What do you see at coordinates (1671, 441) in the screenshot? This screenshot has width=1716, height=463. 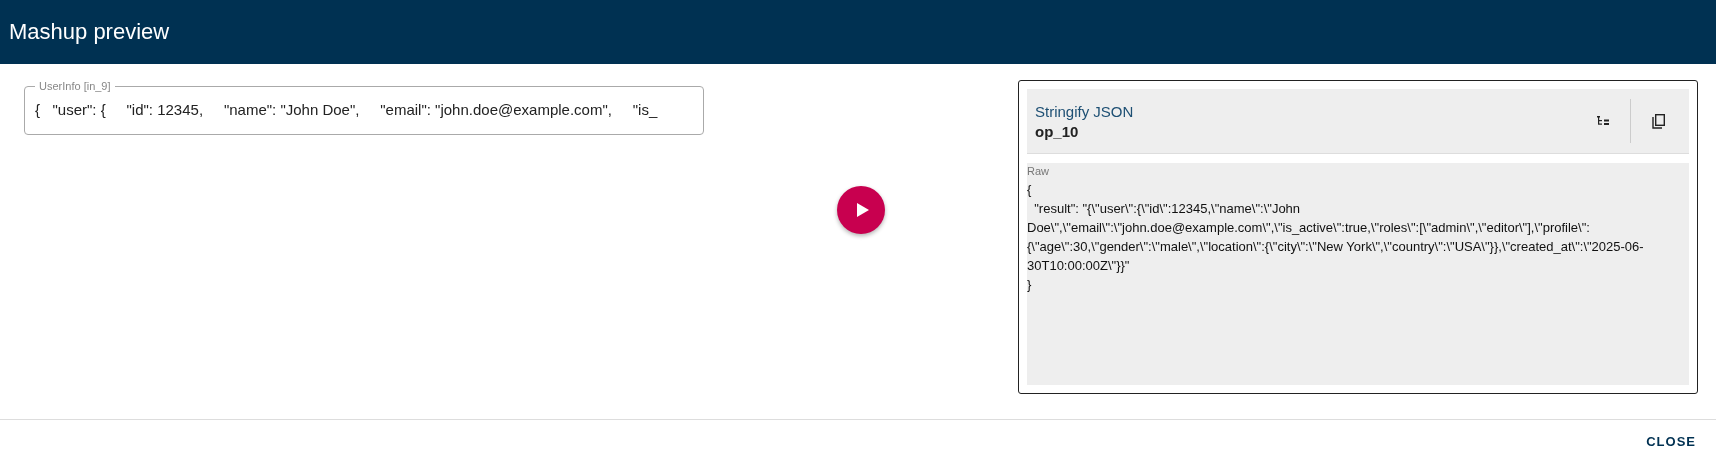 I see `close-button: CLOSE` at bounding box center [1671, 441].